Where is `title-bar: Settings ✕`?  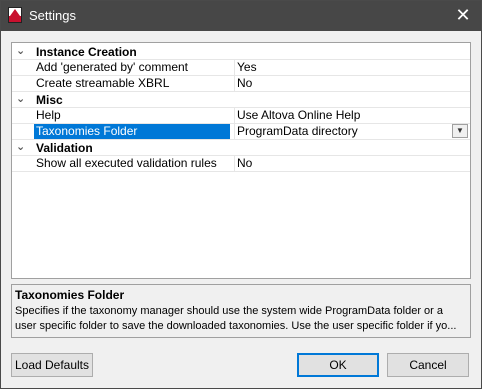 title-bar: Settings ✕ is located at coordinates (241, 16).